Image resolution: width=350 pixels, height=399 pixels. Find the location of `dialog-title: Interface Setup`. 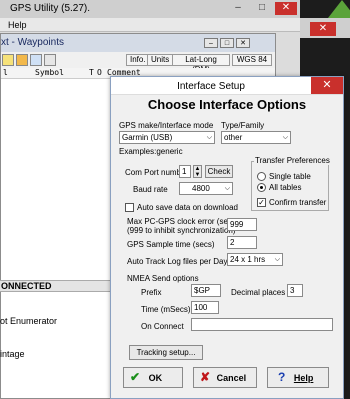

dialog-title: Interface Setup is located at coordinates (211, 86).